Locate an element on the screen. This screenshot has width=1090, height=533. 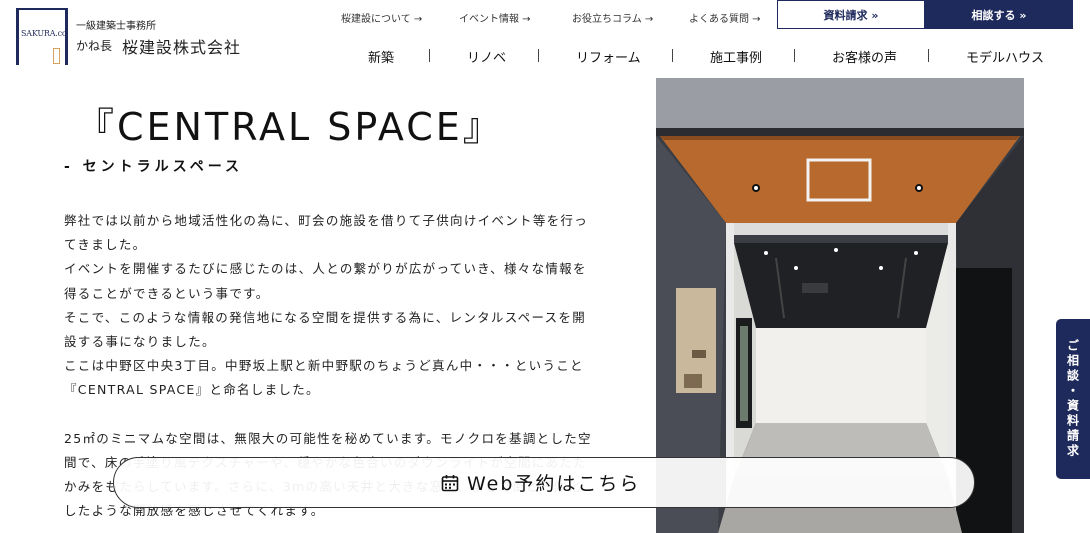
nav-item-model-house: モデルハウス is located at coordinates (1005, 56).